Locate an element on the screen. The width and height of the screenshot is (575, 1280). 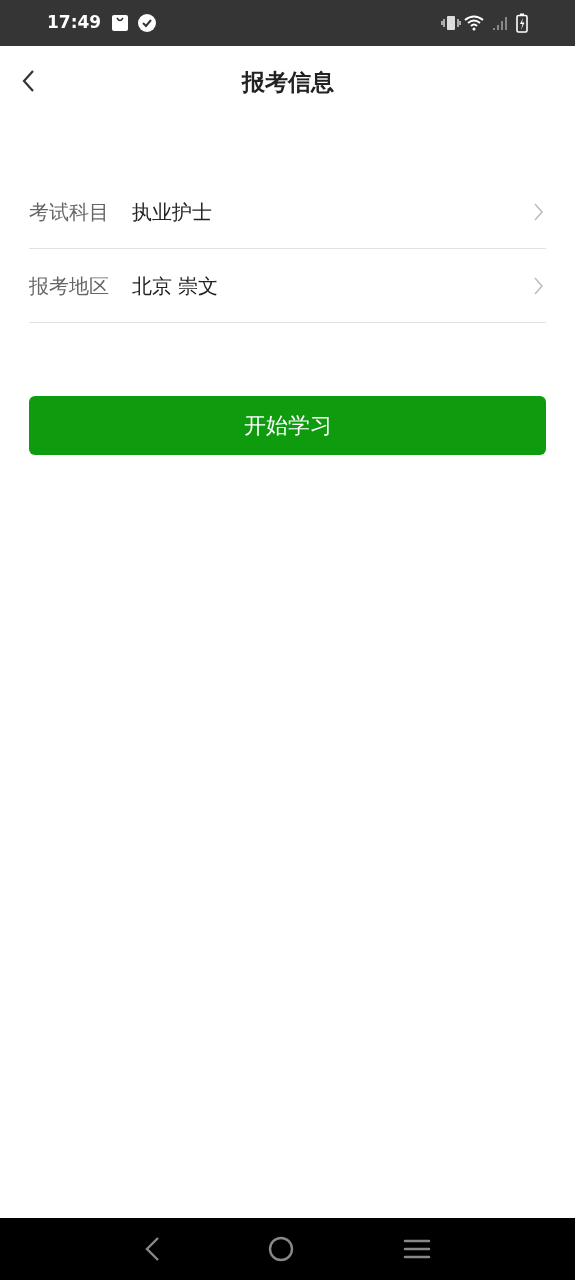
page-title: 报考信息 is located at coordinates (287, 82).